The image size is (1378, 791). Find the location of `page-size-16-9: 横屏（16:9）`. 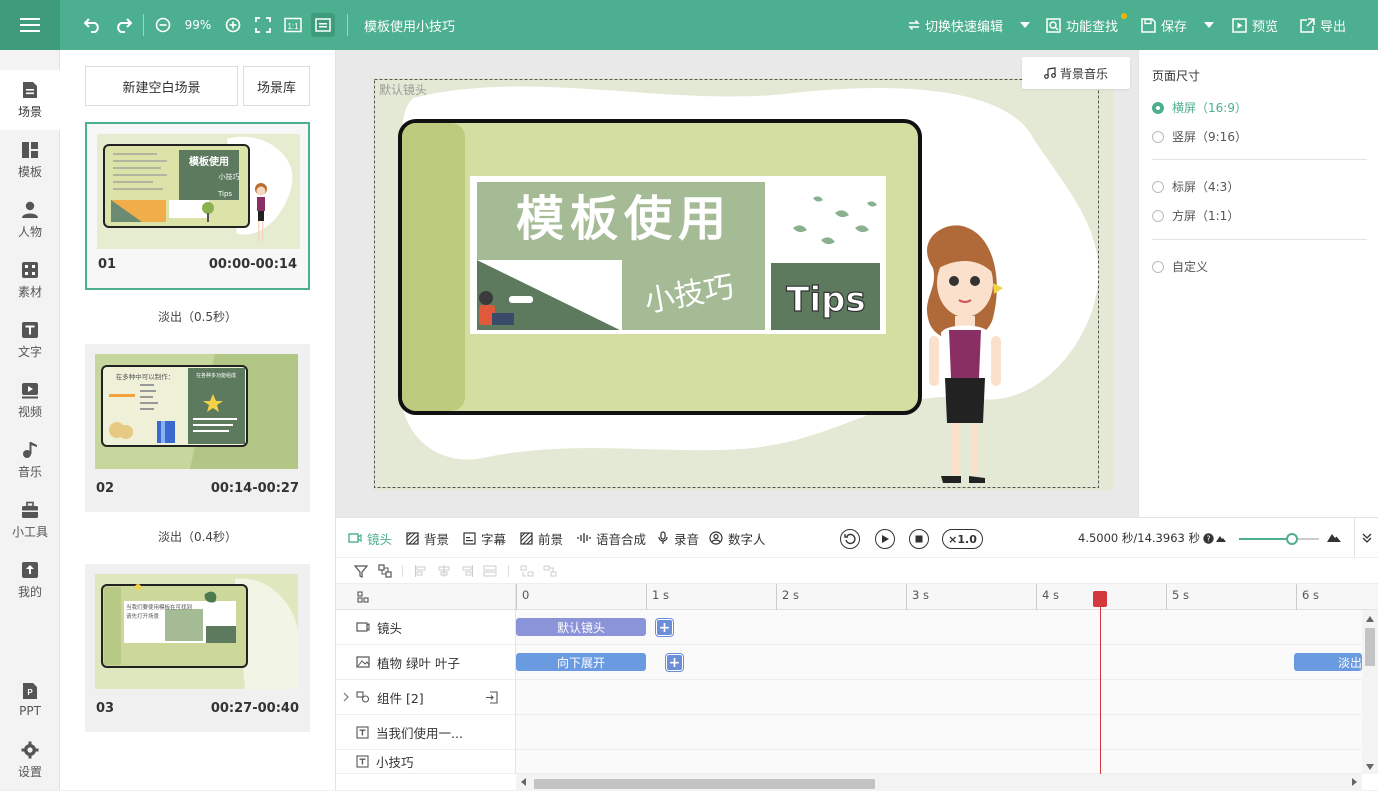

page-size-16-9: 横屏（16:9） is located at coordinates (1199, 107).